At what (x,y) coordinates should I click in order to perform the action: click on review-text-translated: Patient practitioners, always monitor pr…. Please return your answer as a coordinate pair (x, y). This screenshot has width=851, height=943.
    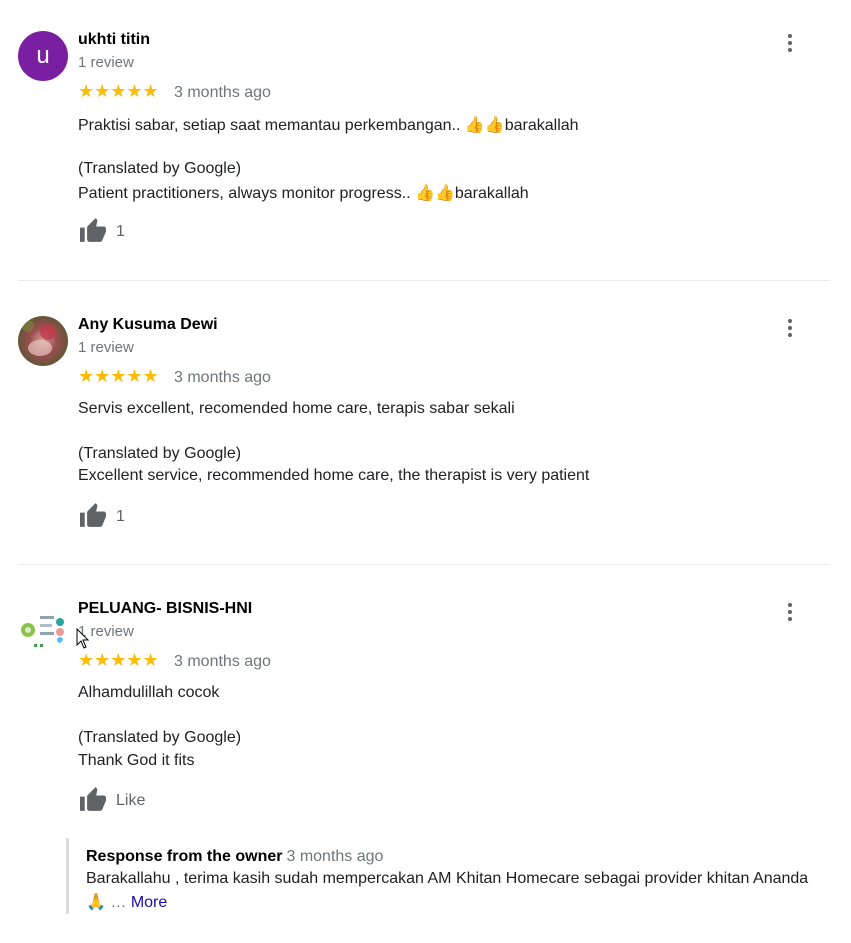
    Looking at the image, I should click on (303, 193).